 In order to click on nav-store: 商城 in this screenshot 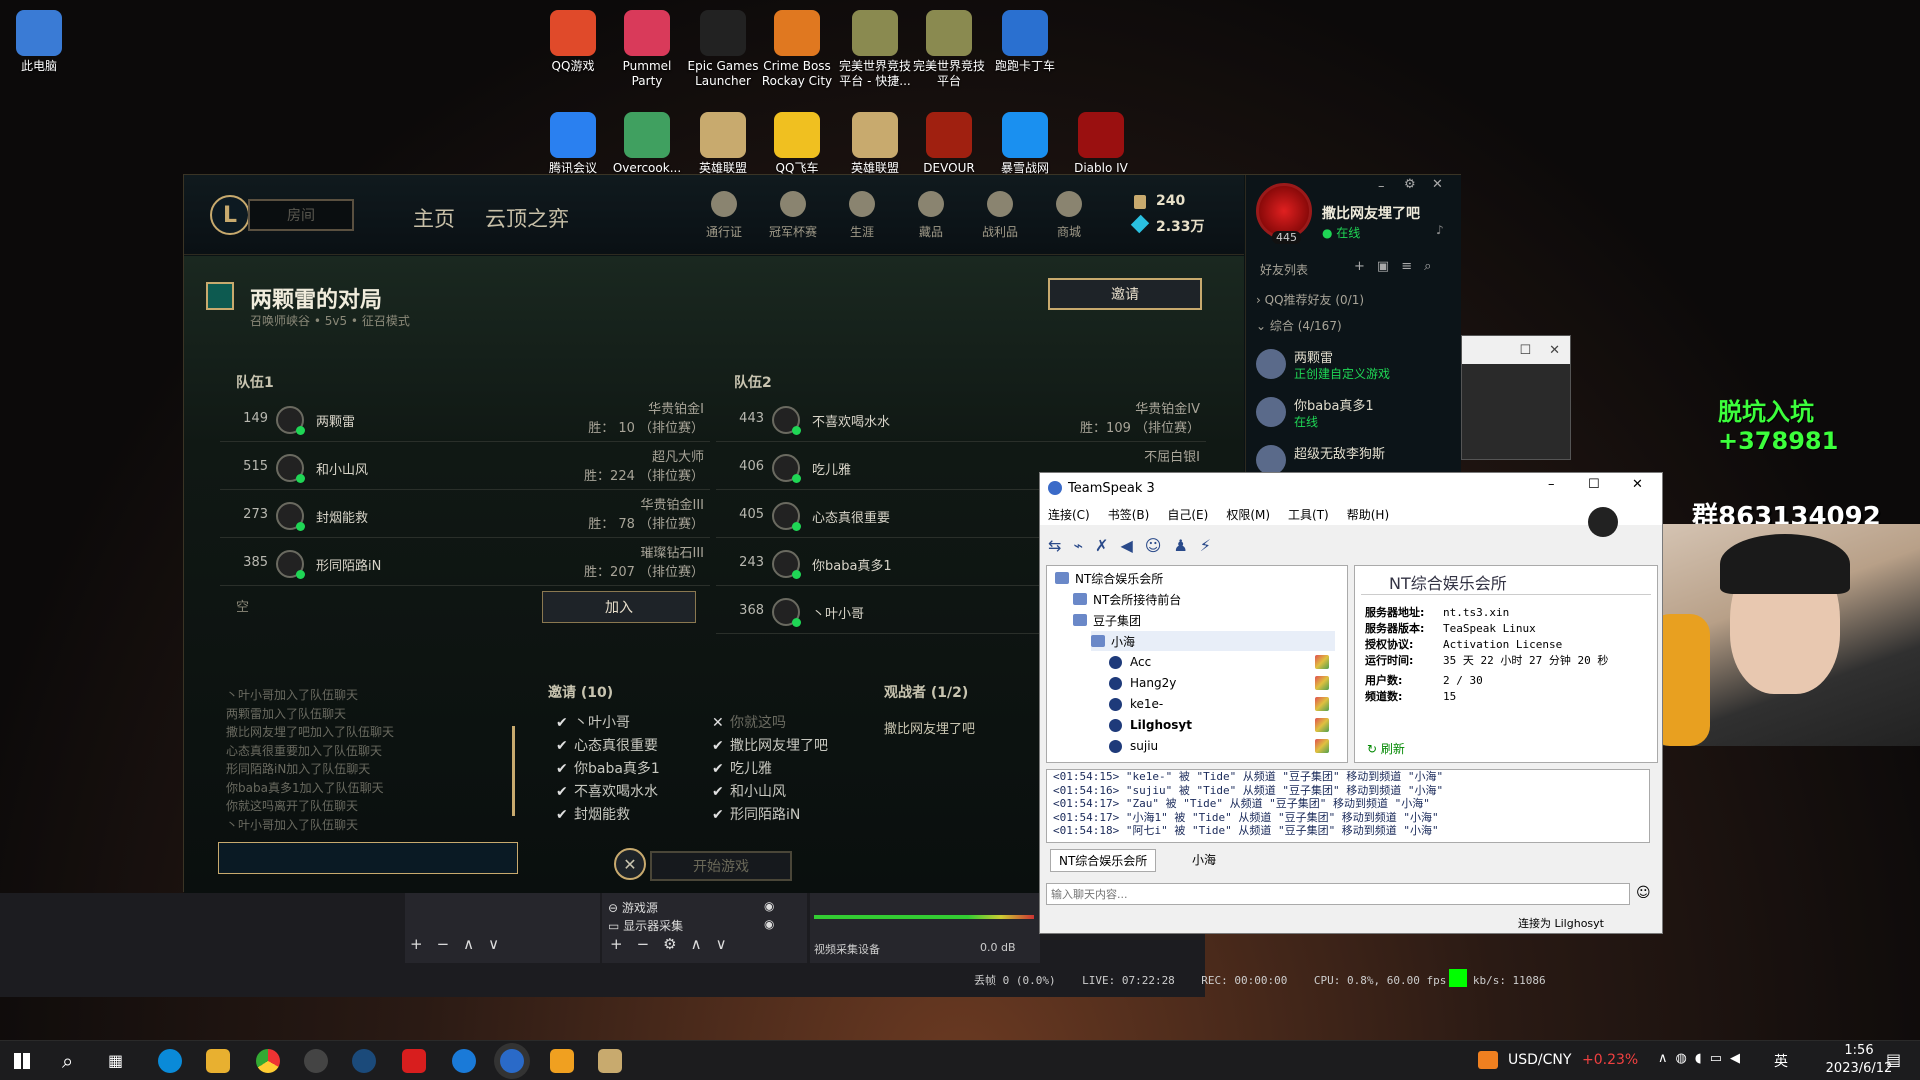, I will do `click(1069, 215)`.